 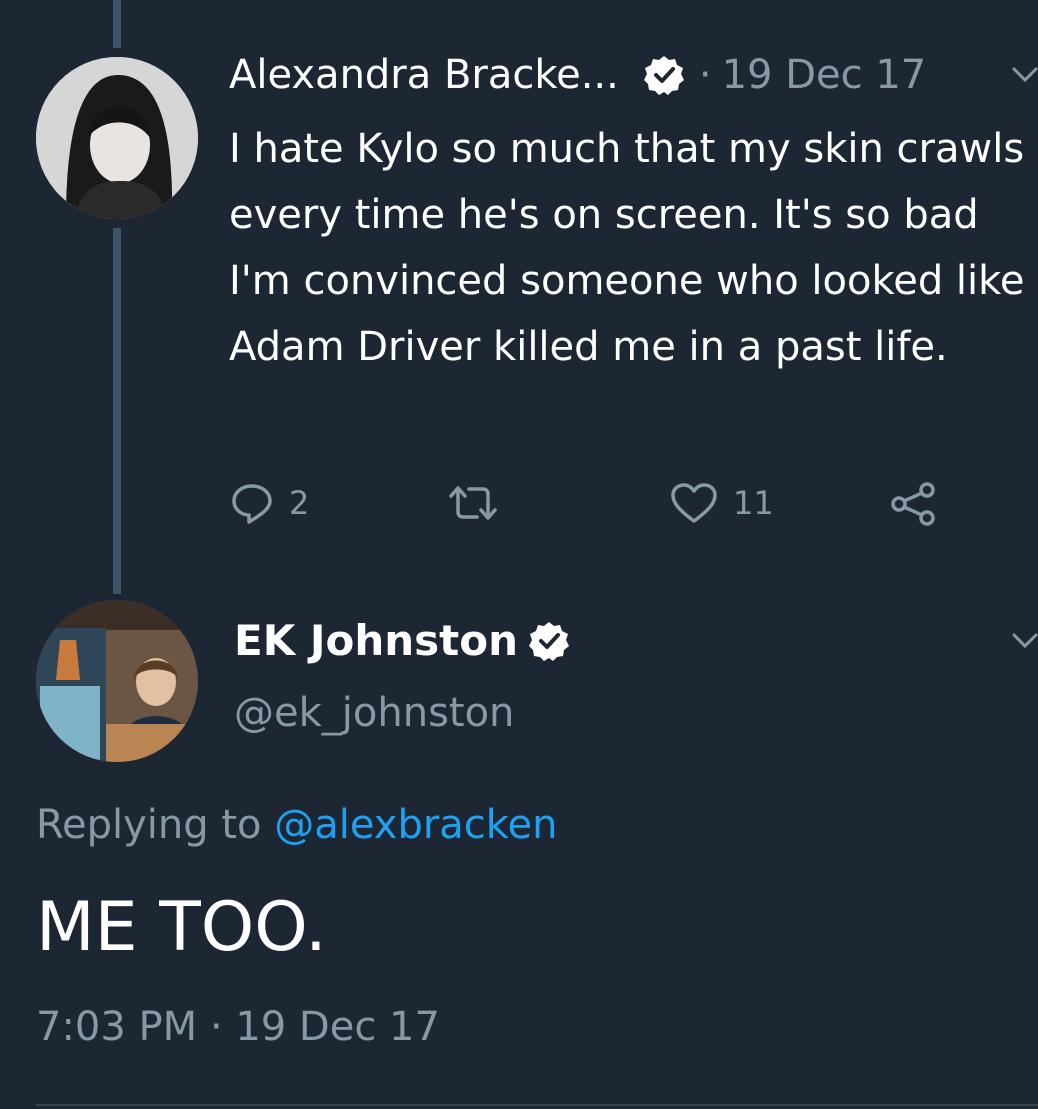 I want to click on retweet-button, so click(x=473, y=503).